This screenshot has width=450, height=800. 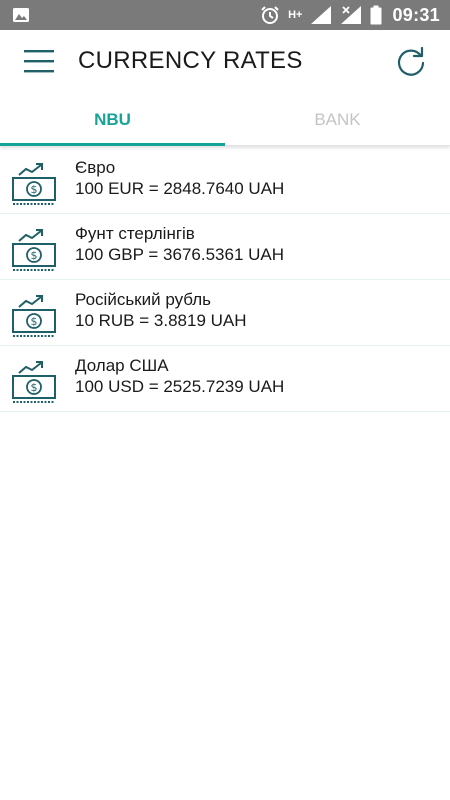 What do you see at coordinates (321, 15) in the screenshot?
I see `signal-icon` at bounding box center [321, 15].